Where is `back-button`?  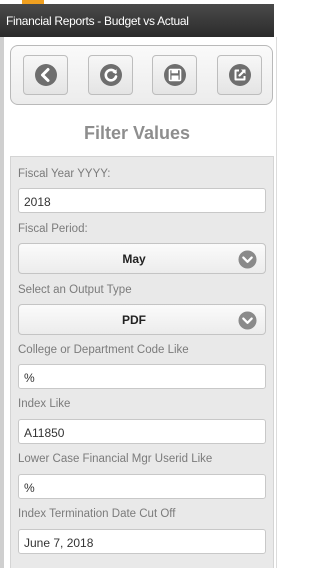 back-button is located at coordinates (45, 75).